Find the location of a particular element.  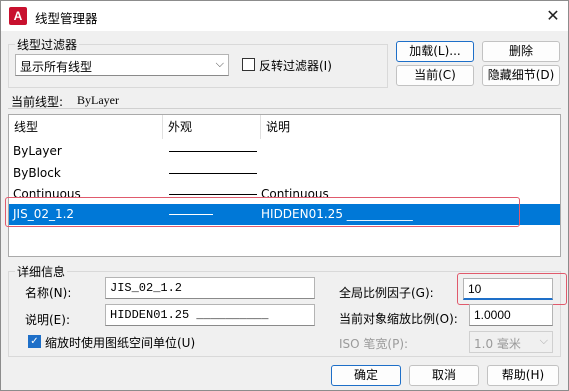

iso-pen-width-label: ISO 笔宽(P): is located at coordinates (374, 344).